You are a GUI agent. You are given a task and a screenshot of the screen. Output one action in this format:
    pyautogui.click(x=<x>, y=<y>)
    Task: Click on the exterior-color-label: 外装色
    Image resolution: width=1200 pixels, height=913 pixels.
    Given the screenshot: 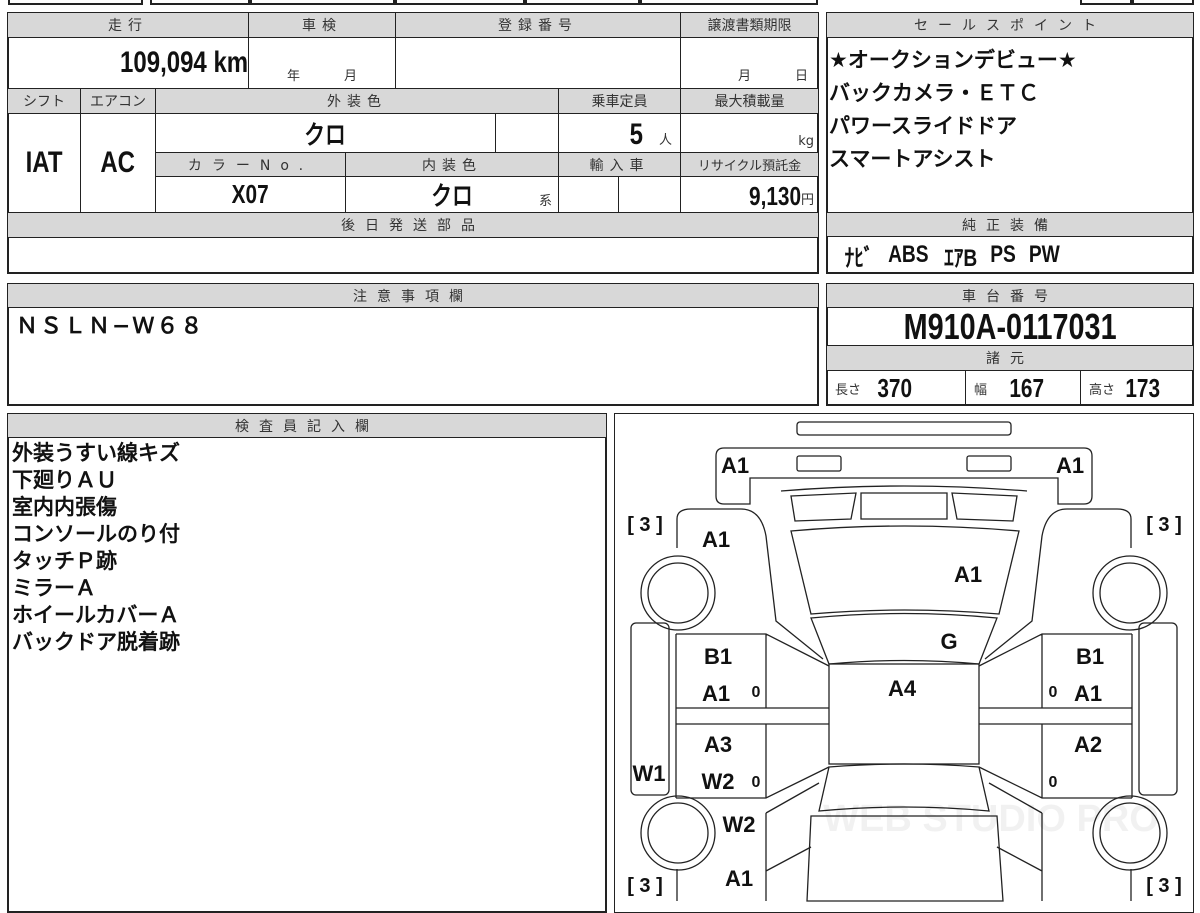 What is the action you would take?
    pyautogui.click(x=357, y=101)
    